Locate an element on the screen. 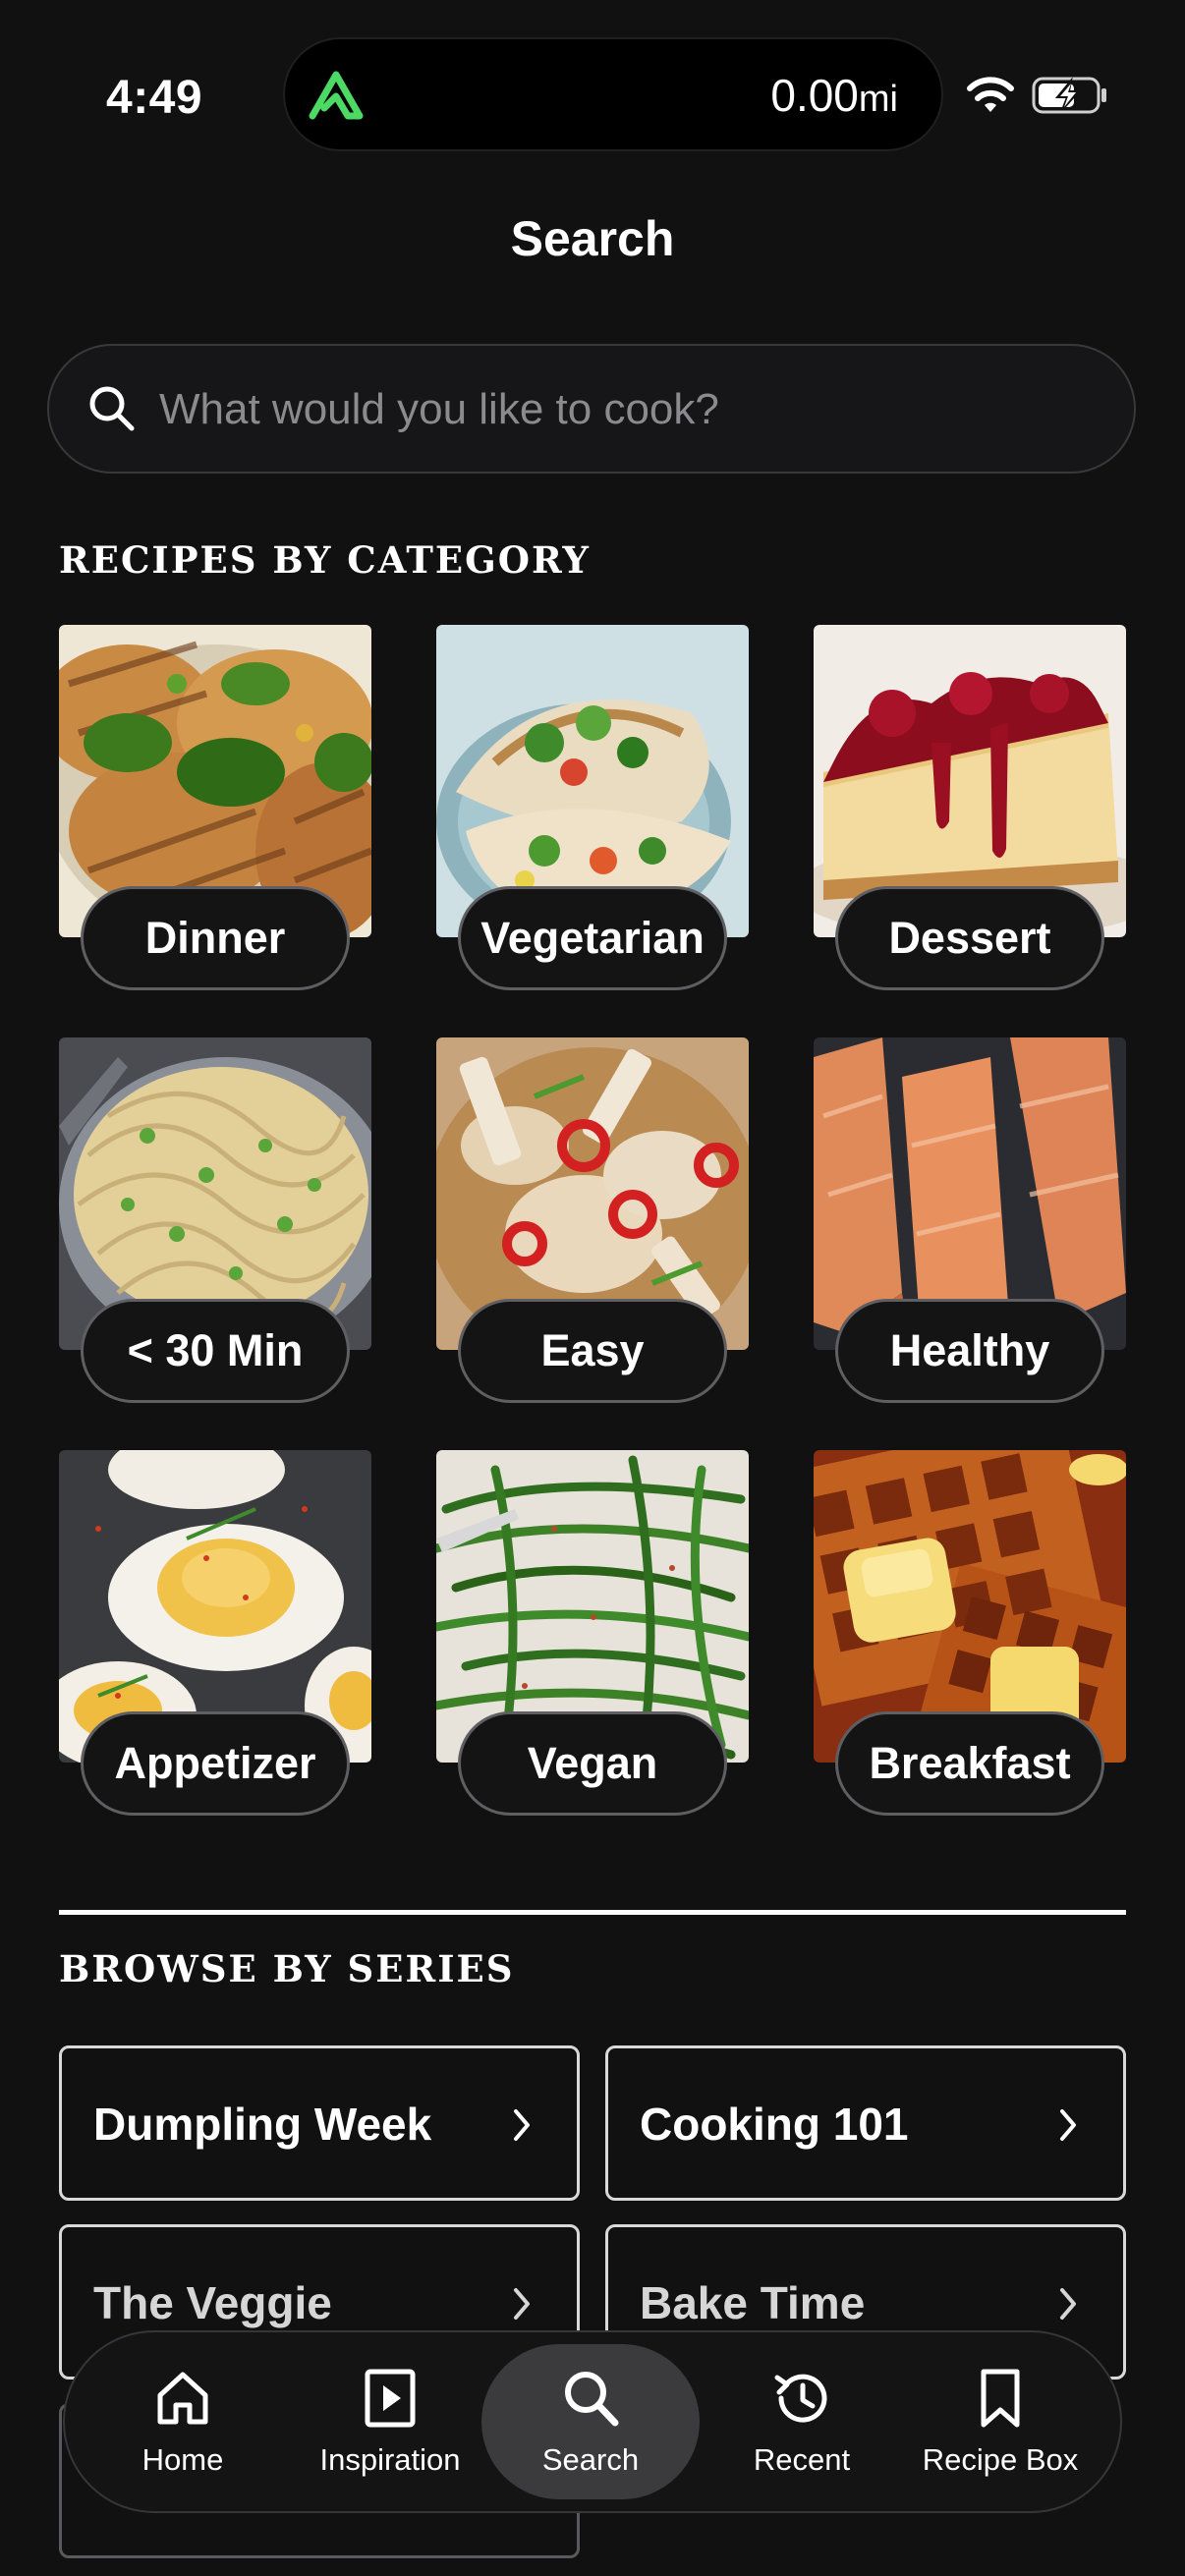  nav-recipe-box: Recipe Box is located at coordinates (1001, 2421).